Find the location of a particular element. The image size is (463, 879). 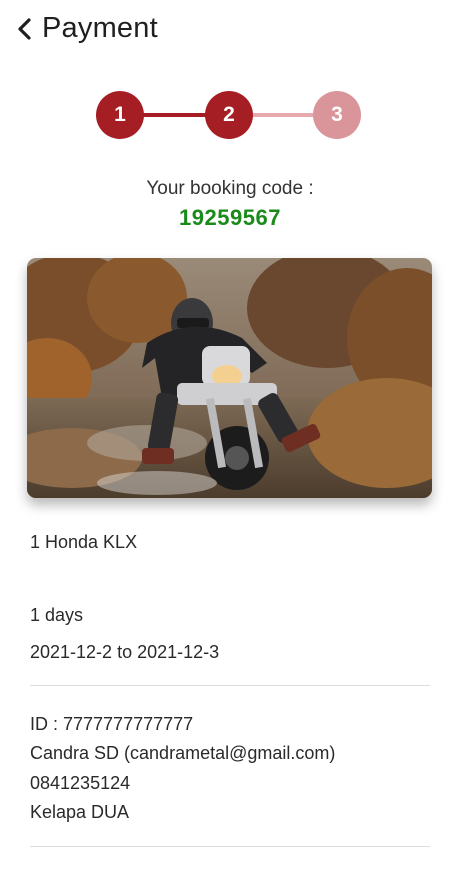

customer-address: Kelapa DUA is located at coordinates (80, 812).